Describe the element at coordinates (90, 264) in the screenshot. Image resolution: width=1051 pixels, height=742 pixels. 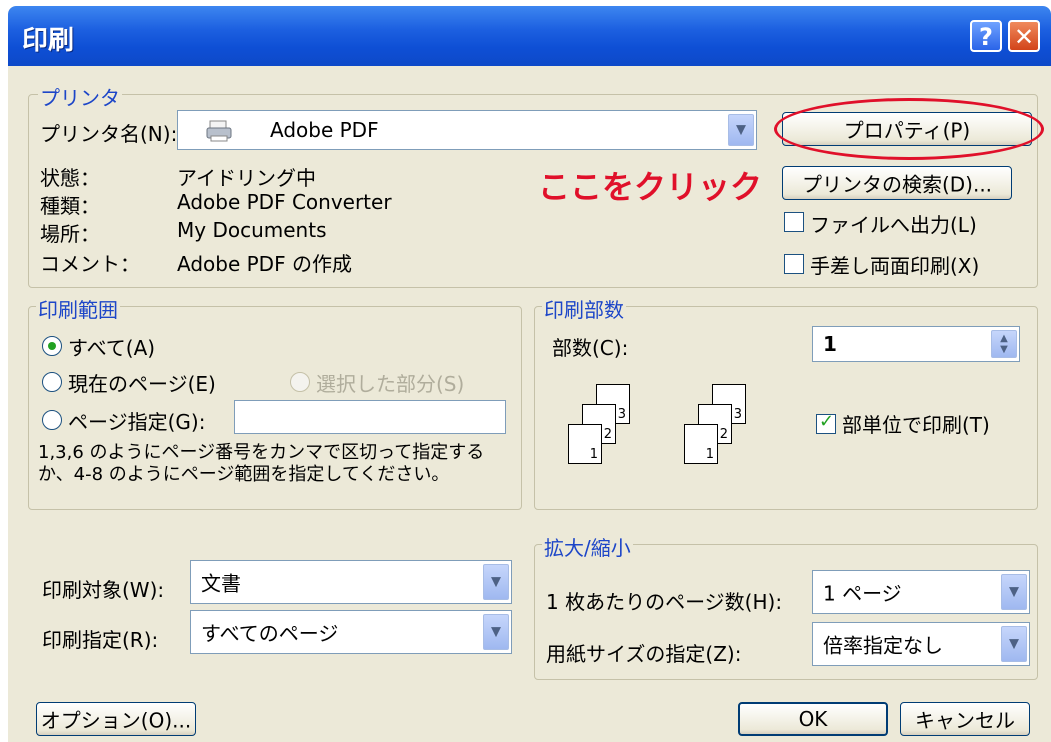
I see `comment-label: コメント：` at that location.